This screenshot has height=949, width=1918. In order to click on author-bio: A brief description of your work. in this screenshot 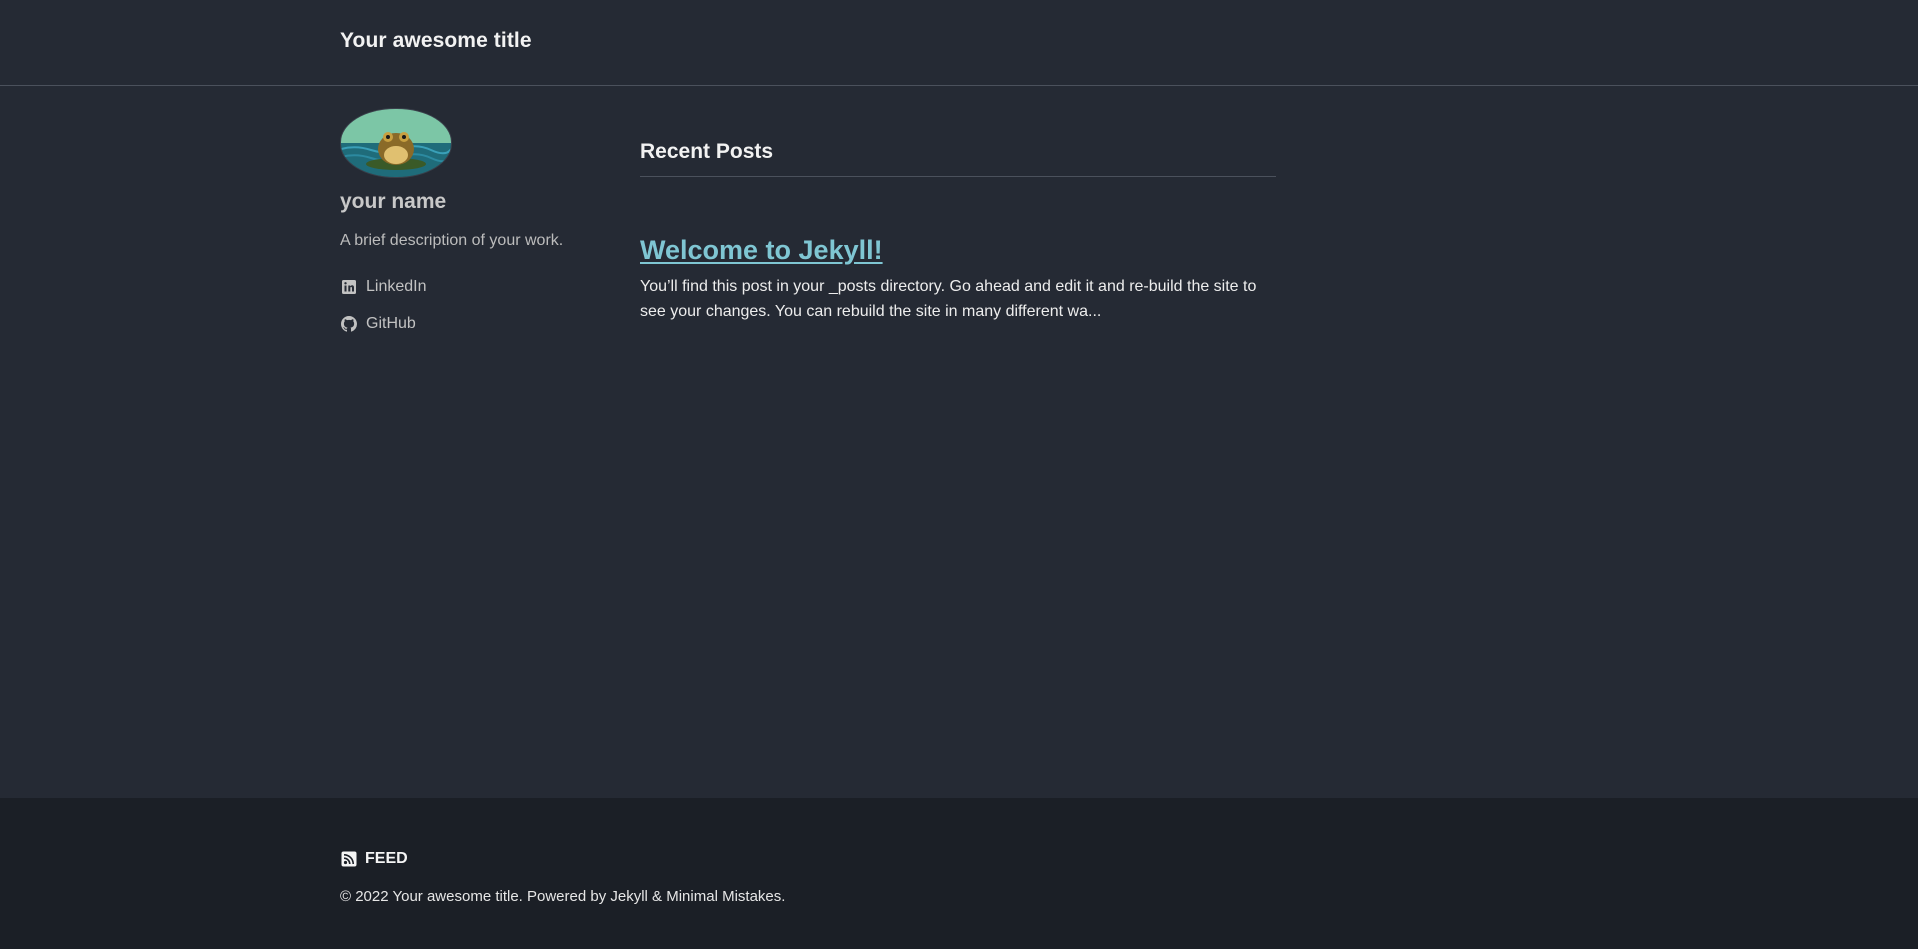, I will do `click(452, 240)`.